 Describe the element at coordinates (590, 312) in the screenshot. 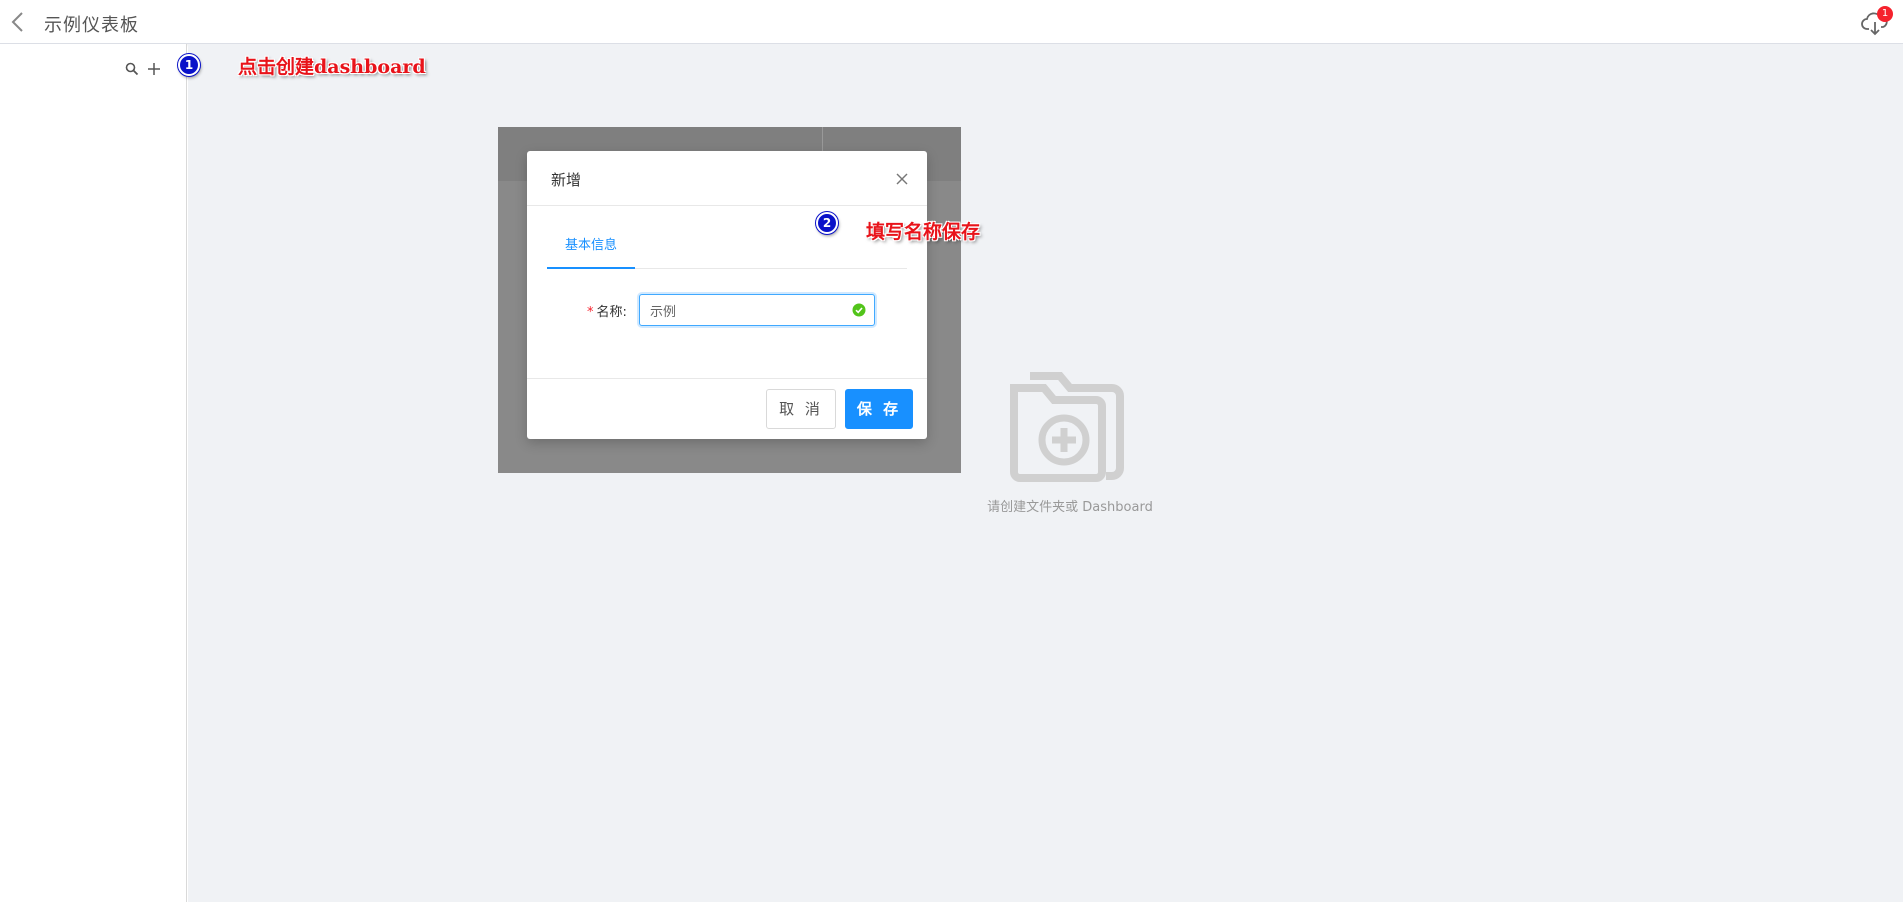

I see `required-mark: *` at that location.